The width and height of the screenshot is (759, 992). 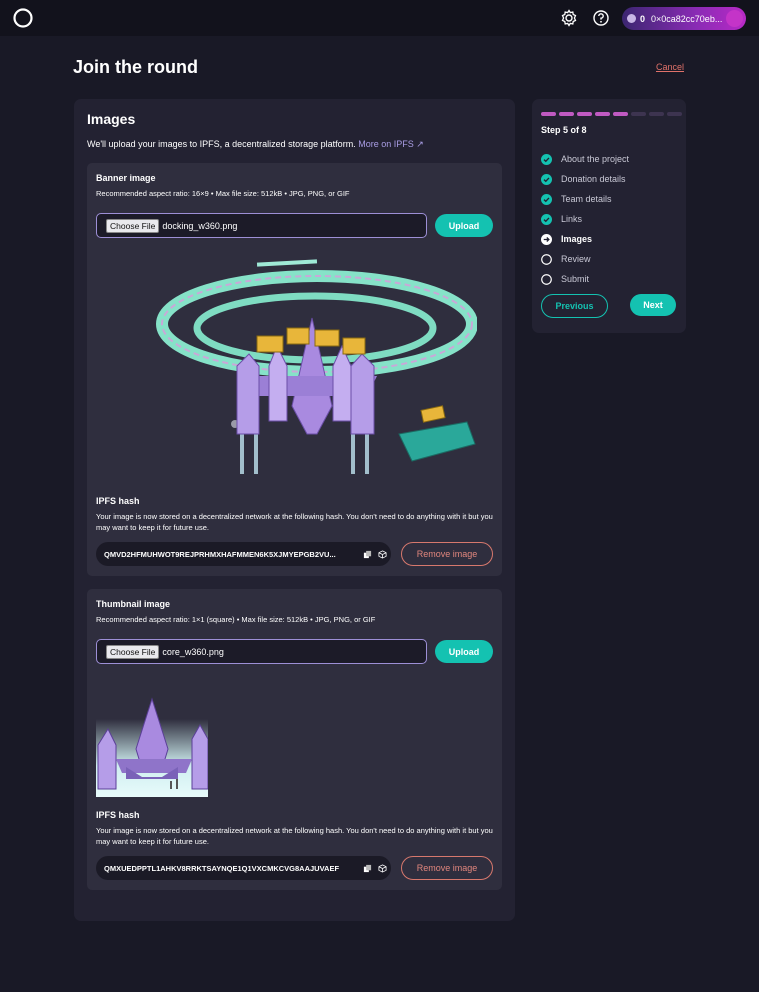 What do you see at coordinates (133, 604) in the screenshot?
I see `thumbnail-title: Thumbnail image` at bounding box center [133, 604].